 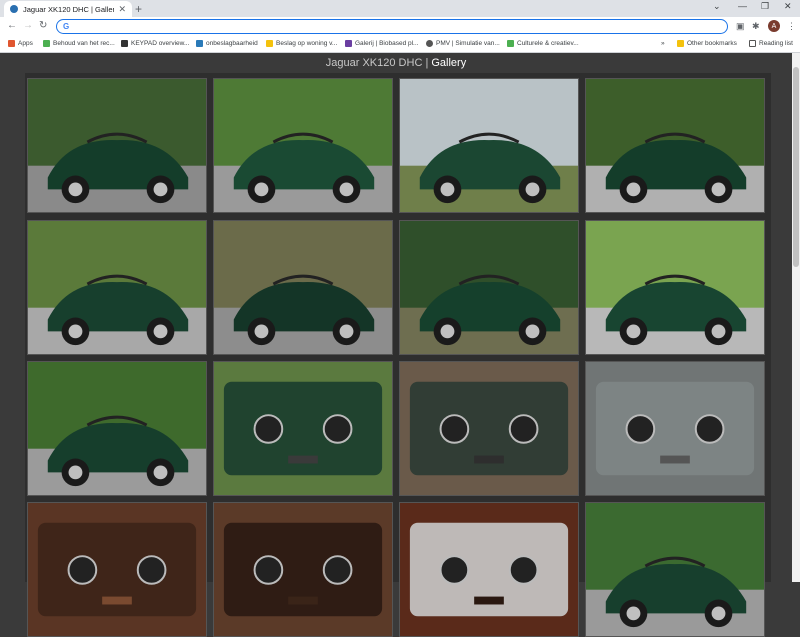 What do you see at coordinates (117, 569) in the screenshot?
I see `gallery-thumbnail-dashboard` at bounding box center [117, 569].